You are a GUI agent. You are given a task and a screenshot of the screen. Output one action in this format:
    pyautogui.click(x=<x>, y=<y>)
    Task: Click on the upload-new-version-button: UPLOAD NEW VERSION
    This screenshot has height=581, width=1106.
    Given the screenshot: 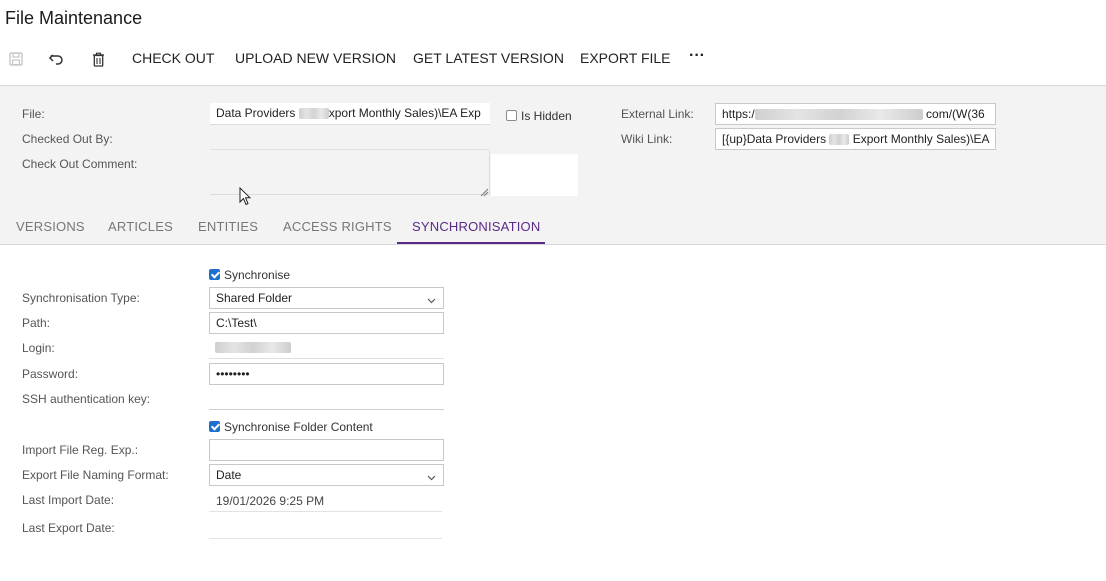 What is the action you would take?
    pyautogui.click(x=315, y=58)
    